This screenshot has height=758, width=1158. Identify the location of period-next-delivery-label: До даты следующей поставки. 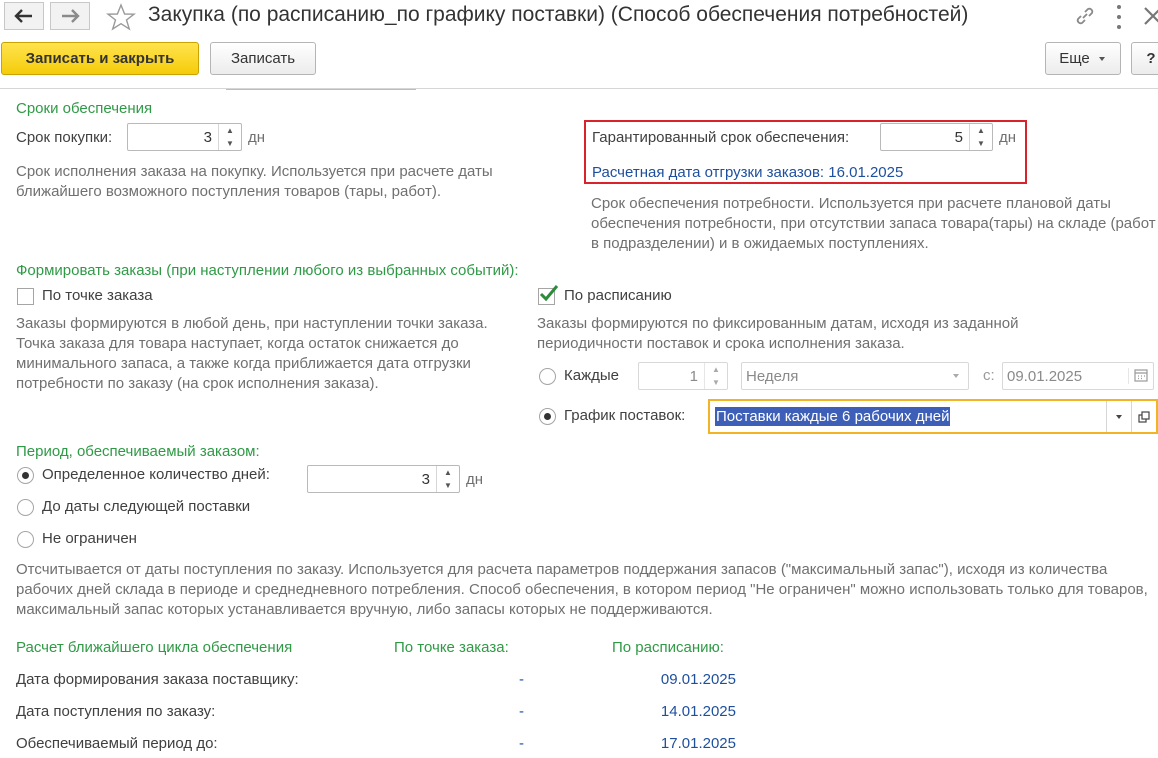
(146, 506).